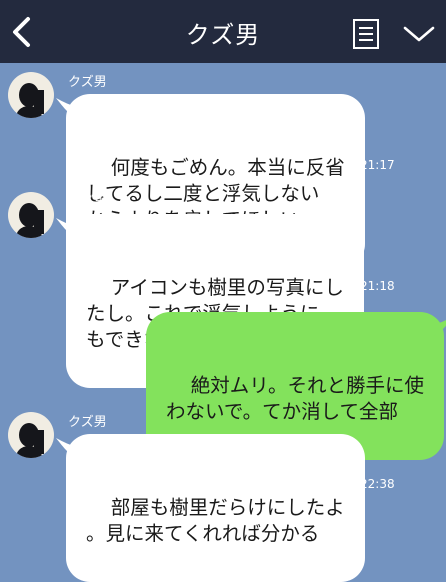 This screenshot has width=446, height=582. Describe the element at coordinates (127, 356) in the screenshot. I see `read-receipt: 既読` at that location.